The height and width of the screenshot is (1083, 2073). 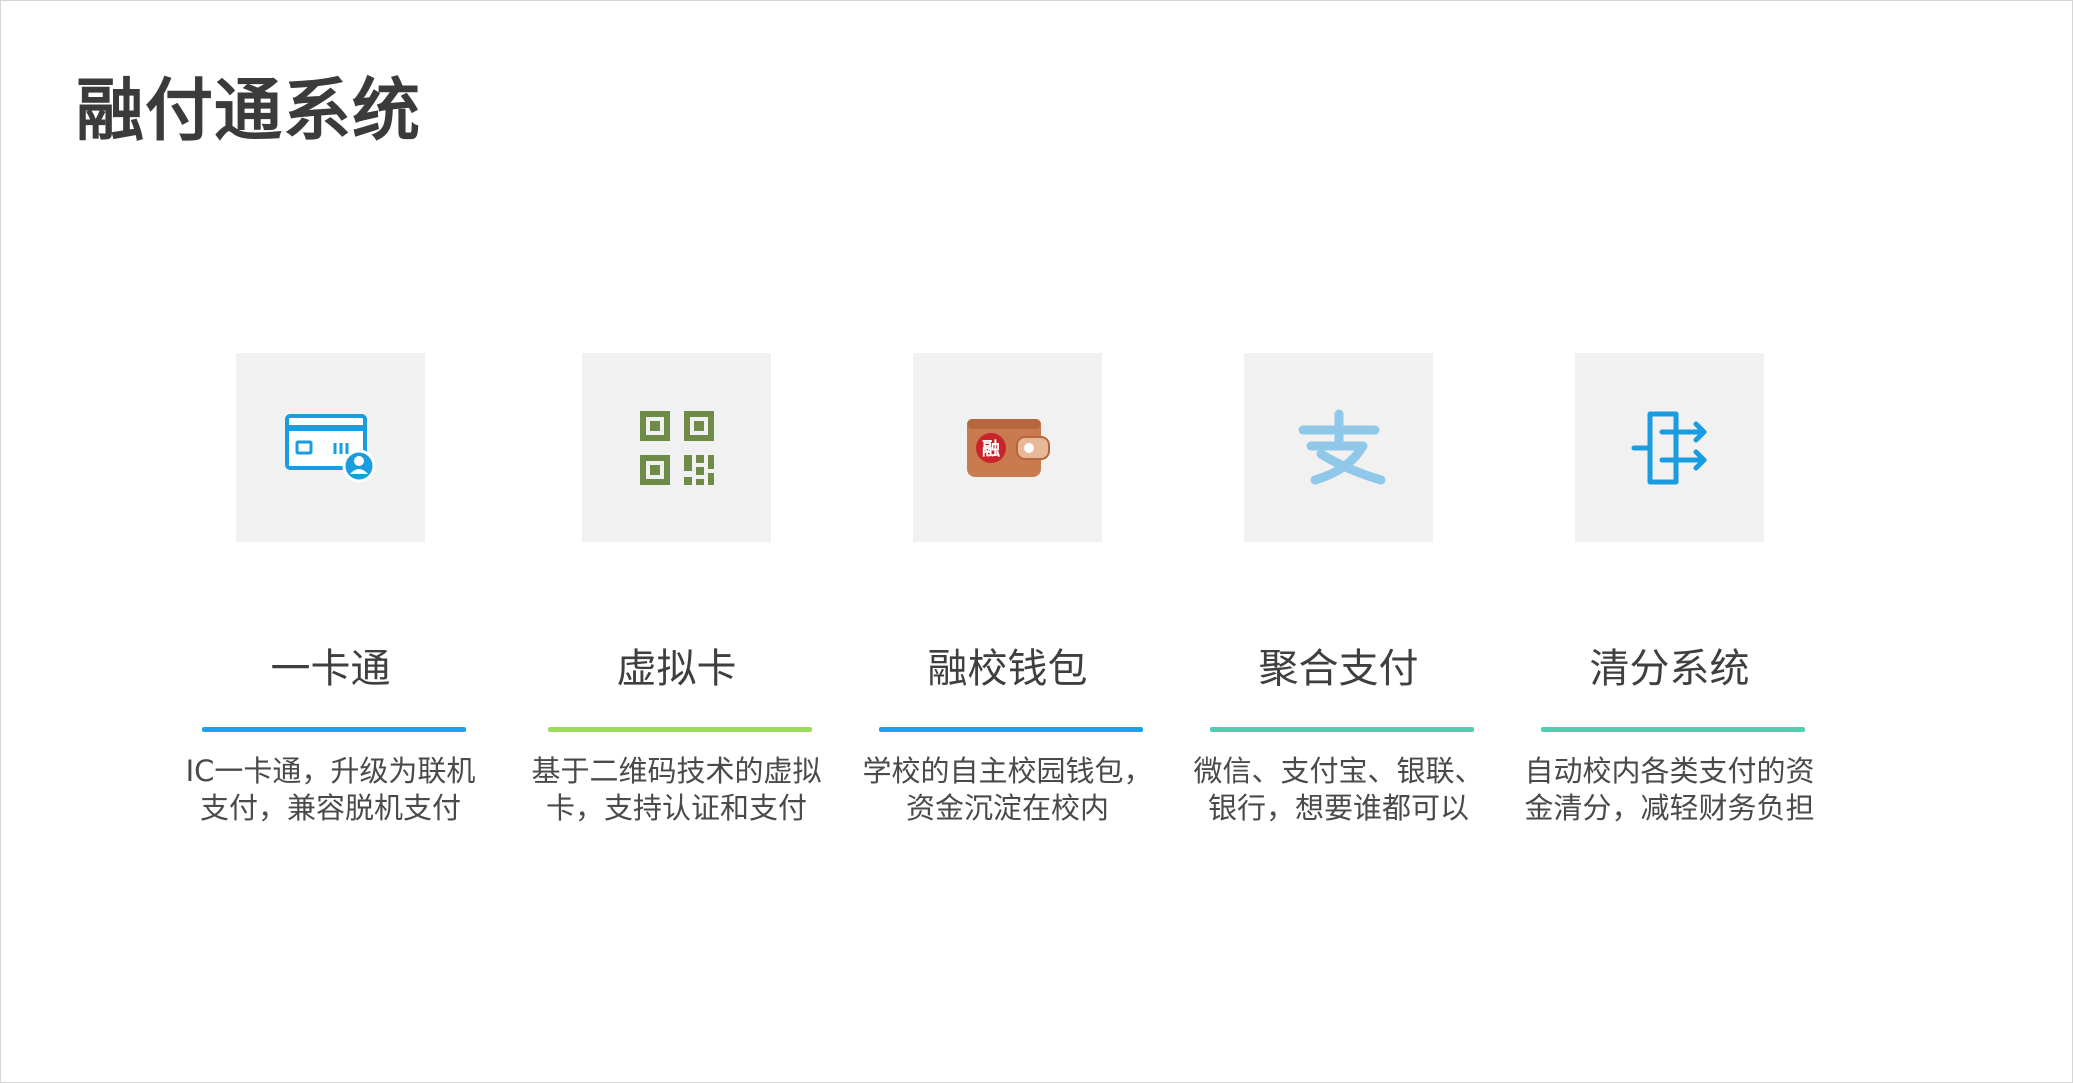 What do you see at coordinates (676, 669) in the screenshot?
I see `feature-title: 虚拟卡` at bounding box center [676, 669].